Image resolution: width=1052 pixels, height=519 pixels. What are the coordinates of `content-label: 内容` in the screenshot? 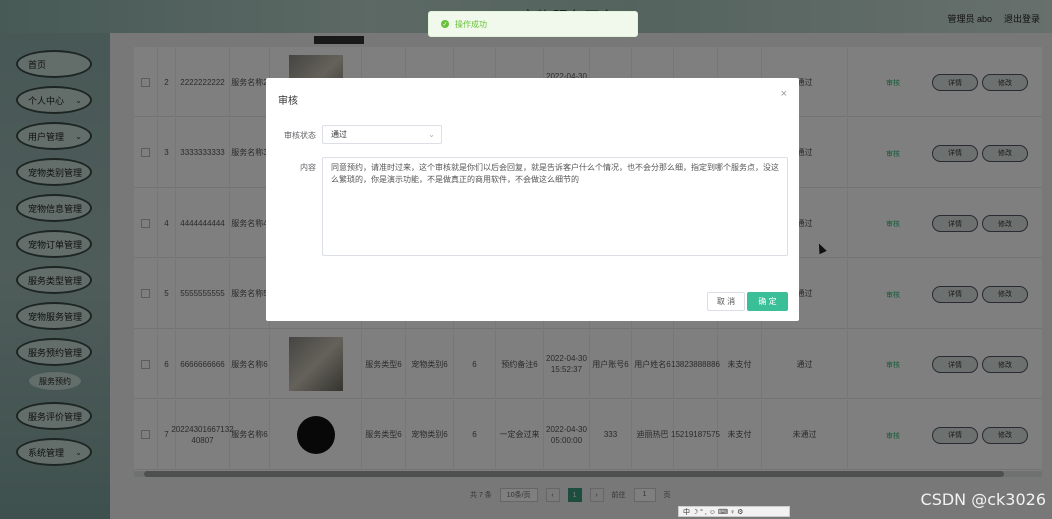 It's located at (308, 167).